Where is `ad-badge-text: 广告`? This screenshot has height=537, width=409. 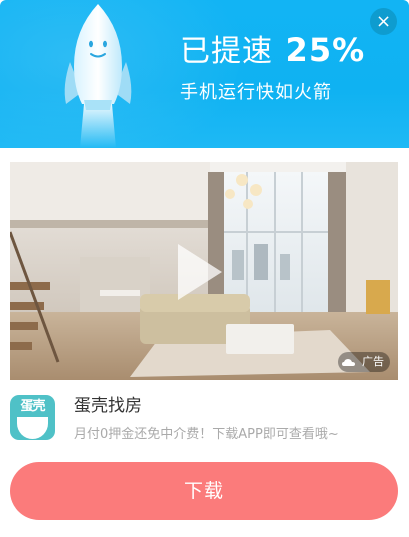
ad-badge-text: 广告 is located at coordinates (373, 361).